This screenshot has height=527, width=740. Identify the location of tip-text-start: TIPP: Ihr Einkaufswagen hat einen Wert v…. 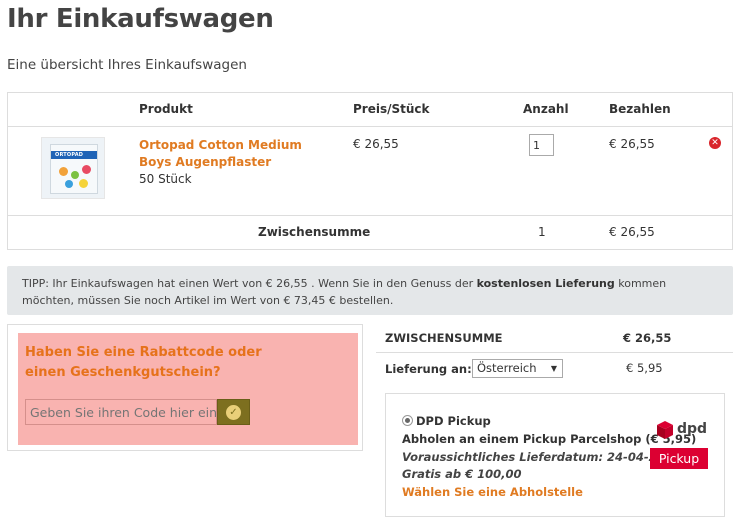
(249, 283).